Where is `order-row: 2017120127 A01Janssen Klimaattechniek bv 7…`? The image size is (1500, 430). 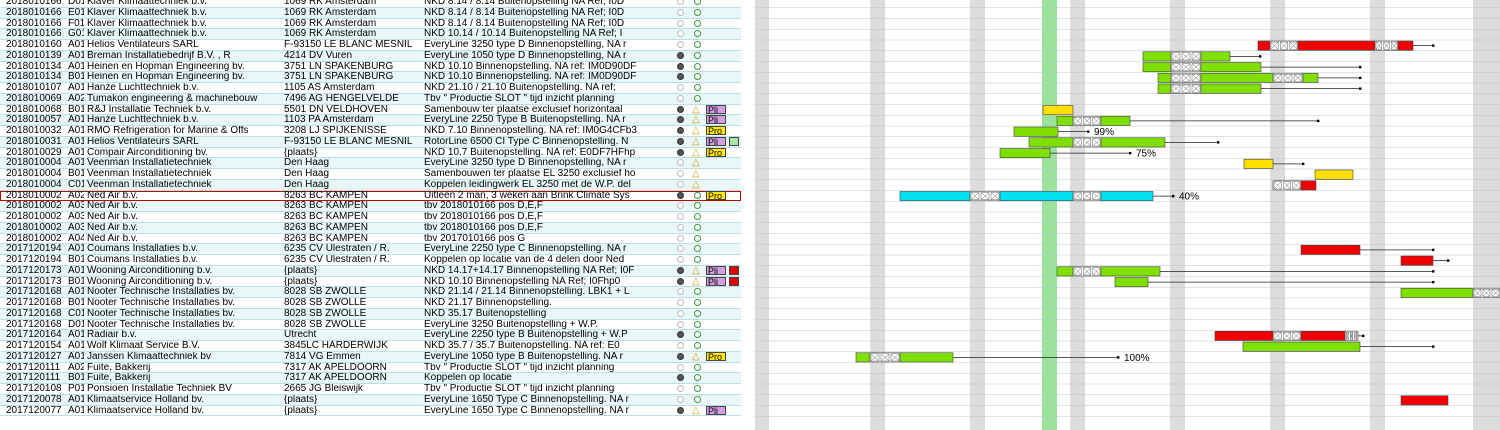 order-row: 2017120127 A01Janssen Klimaattechniek bv 7… is located at coordinates (370, 357).